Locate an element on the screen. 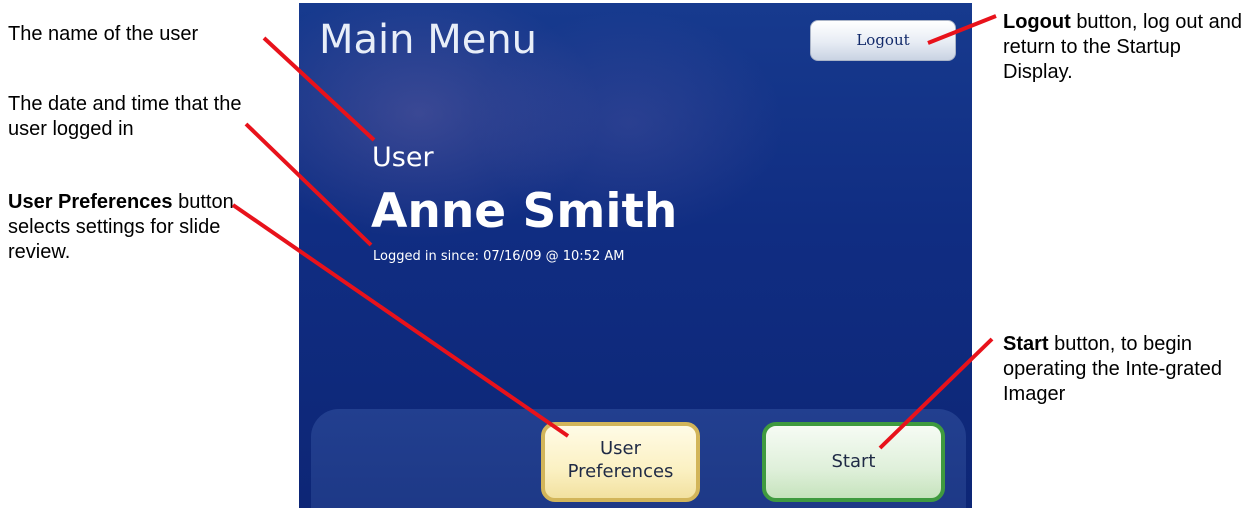 This screenshot has height=508, width=1247. leader-line-logout is located at coordinates (962, 29).